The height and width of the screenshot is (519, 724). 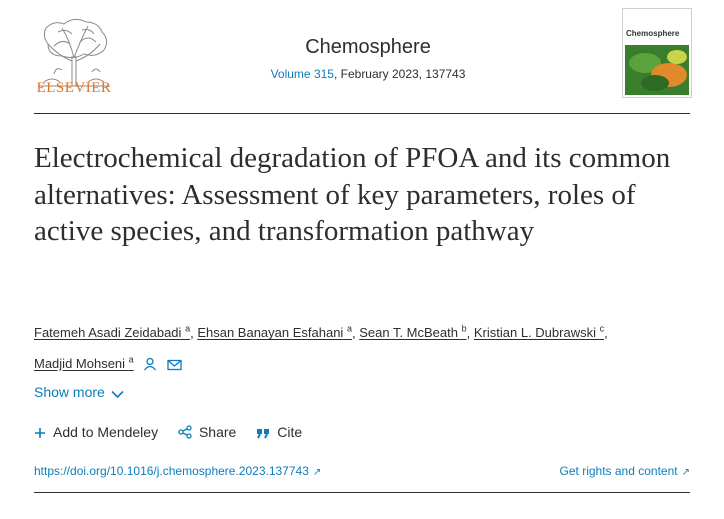 I want to click on person-icon, so click(x=150, y=364).